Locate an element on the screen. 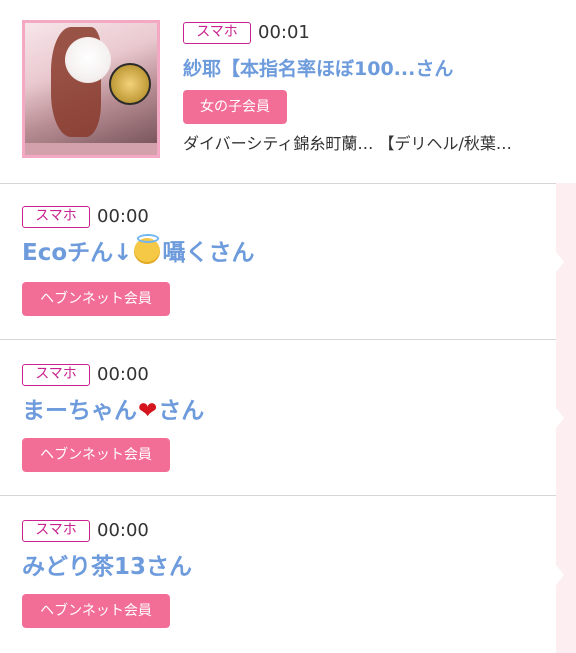 Image resolution: width=576 pixels, height=653 pixels. user-name-part: まーちゃん is located at coordinates (79, 411).